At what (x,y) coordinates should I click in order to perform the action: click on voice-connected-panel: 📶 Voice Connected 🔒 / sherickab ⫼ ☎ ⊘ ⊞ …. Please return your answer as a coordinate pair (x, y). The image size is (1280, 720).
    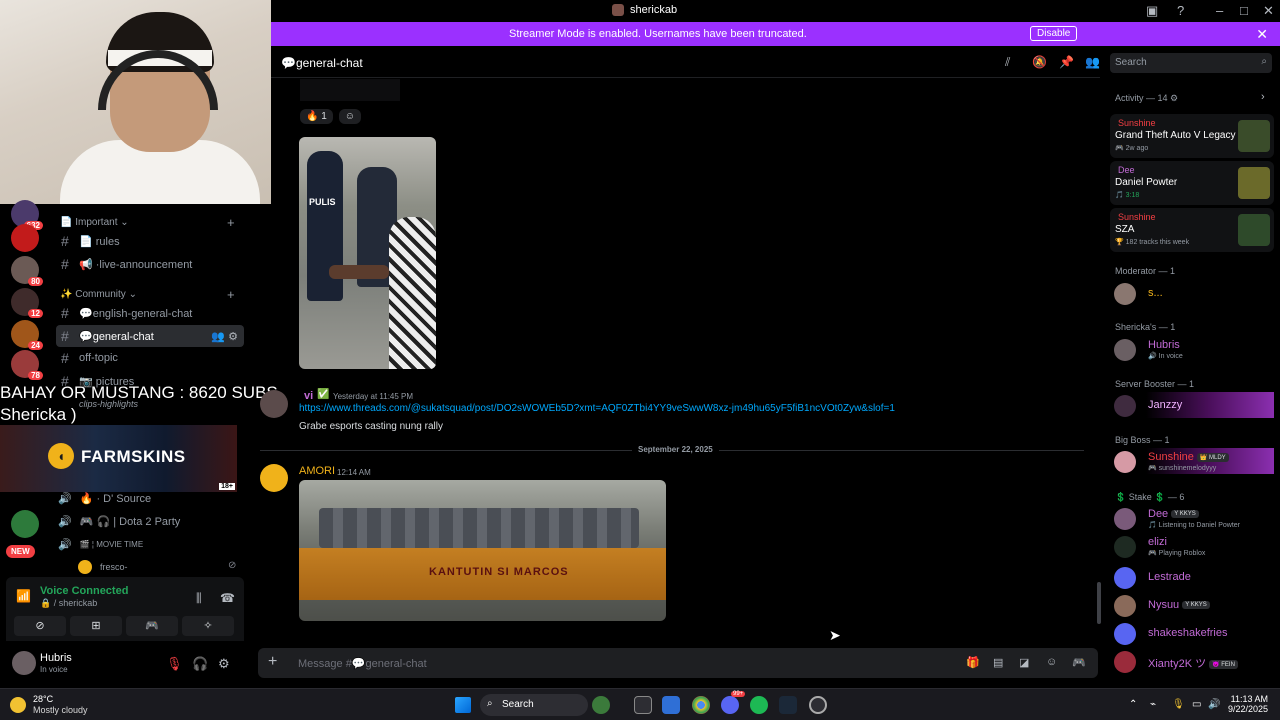
    Looking at the image, I should click on (125, 609).